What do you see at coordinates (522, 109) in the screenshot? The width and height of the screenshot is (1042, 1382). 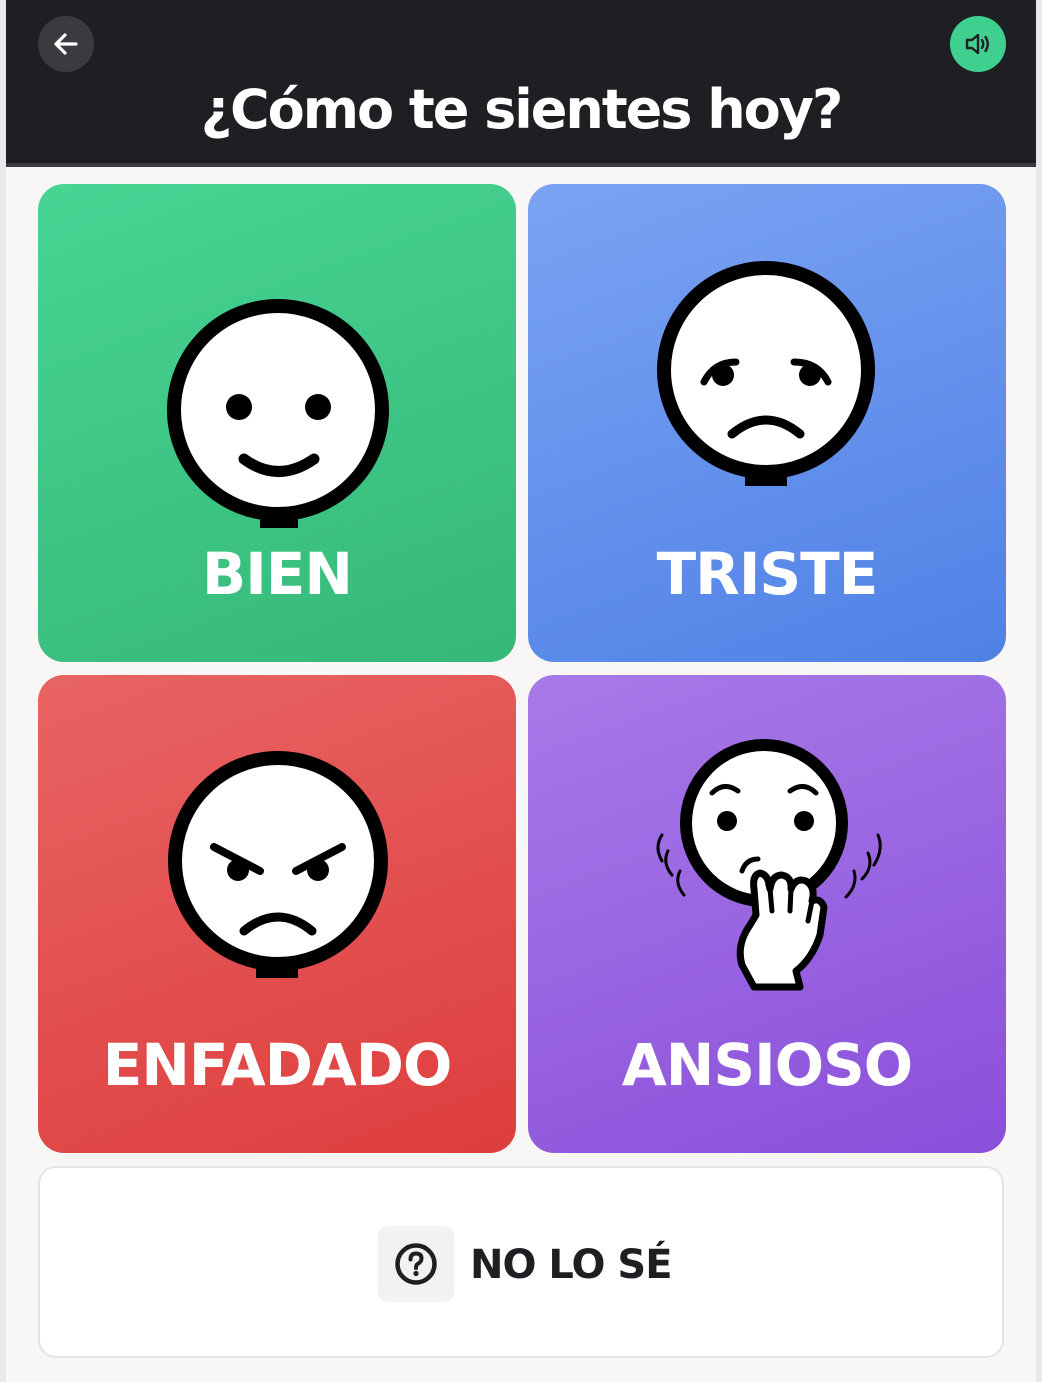 I see `page-title: ¿Cómo te sientes hoy?` at bounding box center [522, 109].